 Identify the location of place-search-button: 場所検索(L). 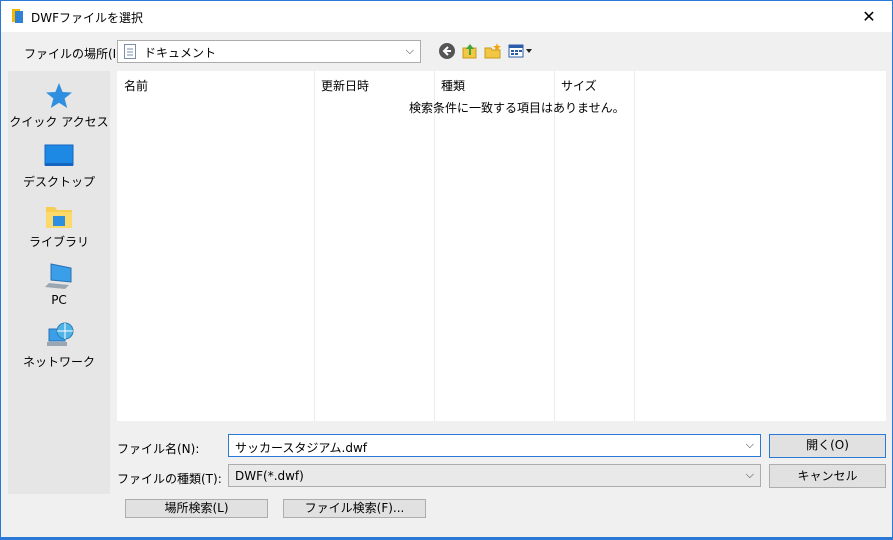
(196, 508).